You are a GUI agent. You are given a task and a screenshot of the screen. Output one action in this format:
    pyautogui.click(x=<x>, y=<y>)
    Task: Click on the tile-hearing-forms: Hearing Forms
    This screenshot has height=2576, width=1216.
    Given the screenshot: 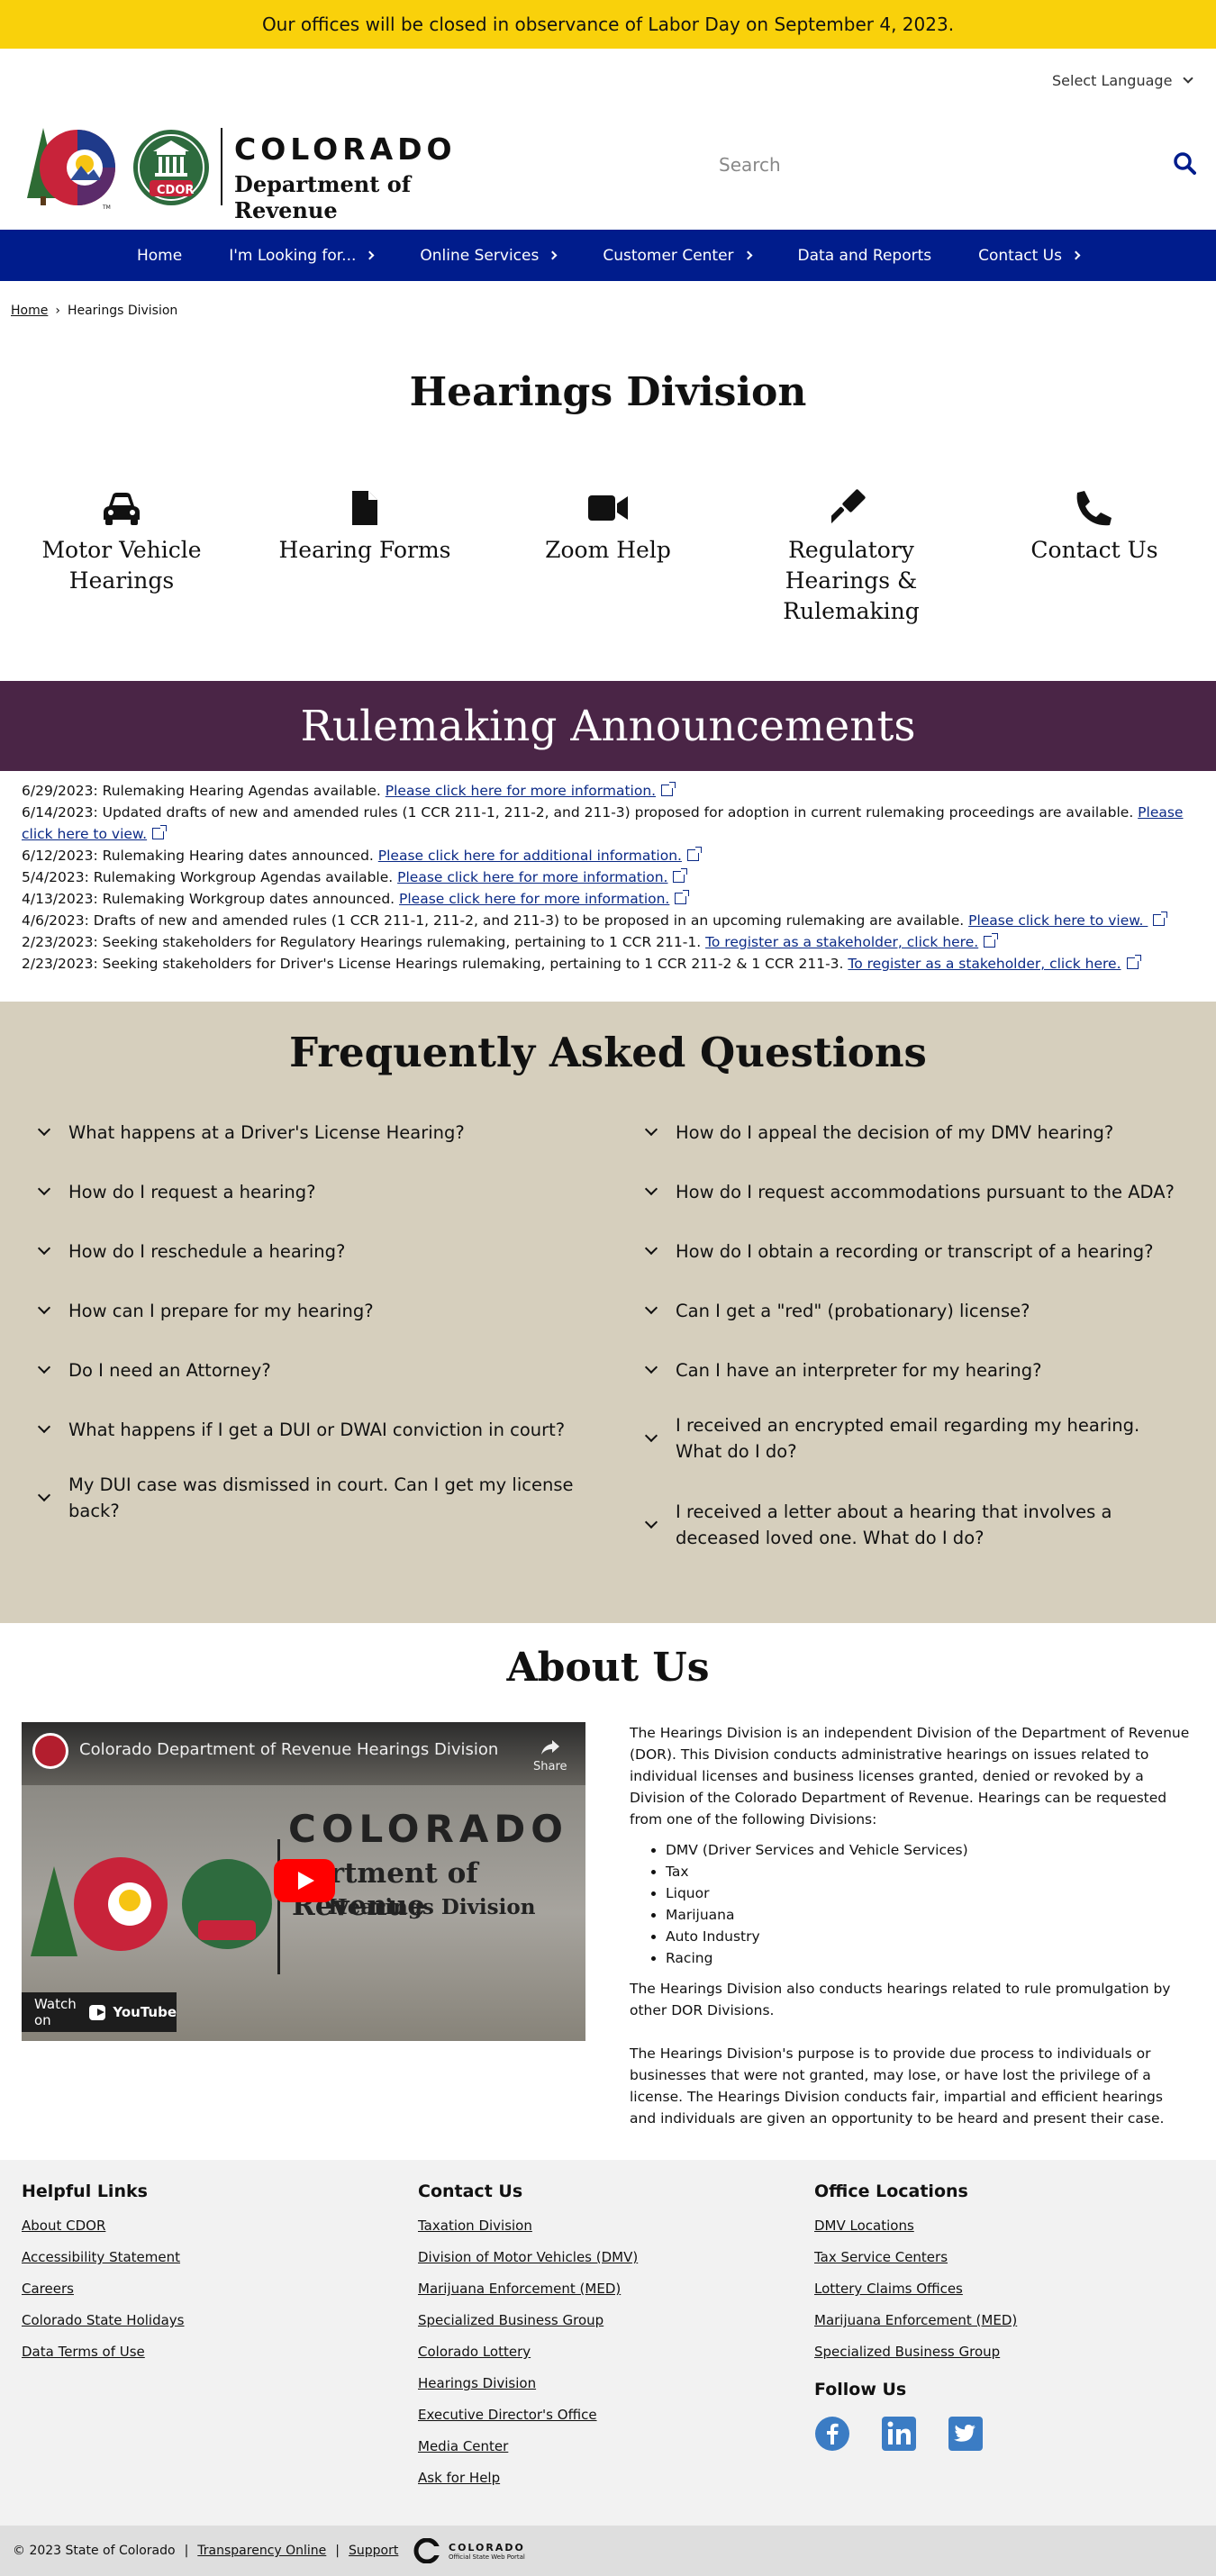 What is the action you would take?
    pyautogui.click(x=364, y=526)
    